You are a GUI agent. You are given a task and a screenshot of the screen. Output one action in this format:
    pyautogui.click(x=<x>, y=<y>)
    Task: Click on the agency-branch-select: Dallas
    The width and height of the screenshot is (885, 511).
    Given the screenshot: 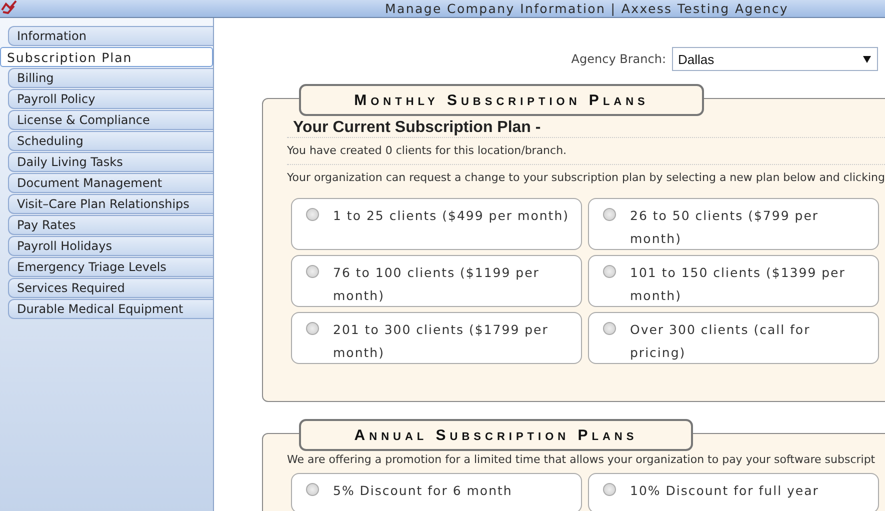 What is the action you would take?
    pyautogui.click(x=775, y=59)
    